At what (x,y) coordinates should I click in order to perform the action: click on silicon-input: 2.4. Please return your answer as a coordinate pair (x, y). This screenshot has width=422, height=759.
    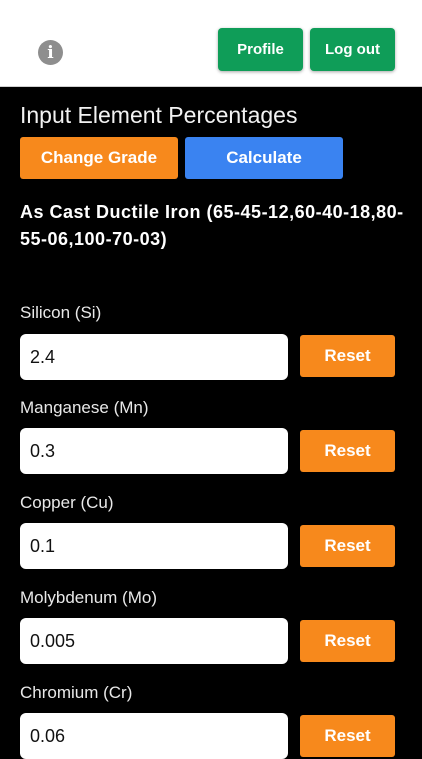
    Looking at the image, I should click on (154, 357).